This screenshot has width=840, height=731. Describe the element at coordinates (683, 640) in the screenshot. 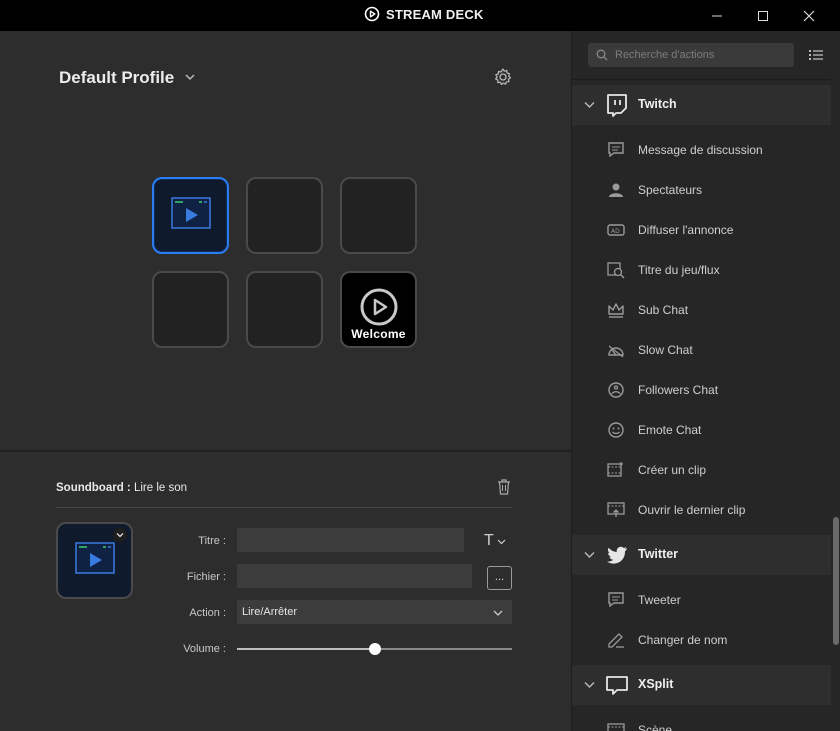

I see `action-item-label: Changer de nom` at that location.